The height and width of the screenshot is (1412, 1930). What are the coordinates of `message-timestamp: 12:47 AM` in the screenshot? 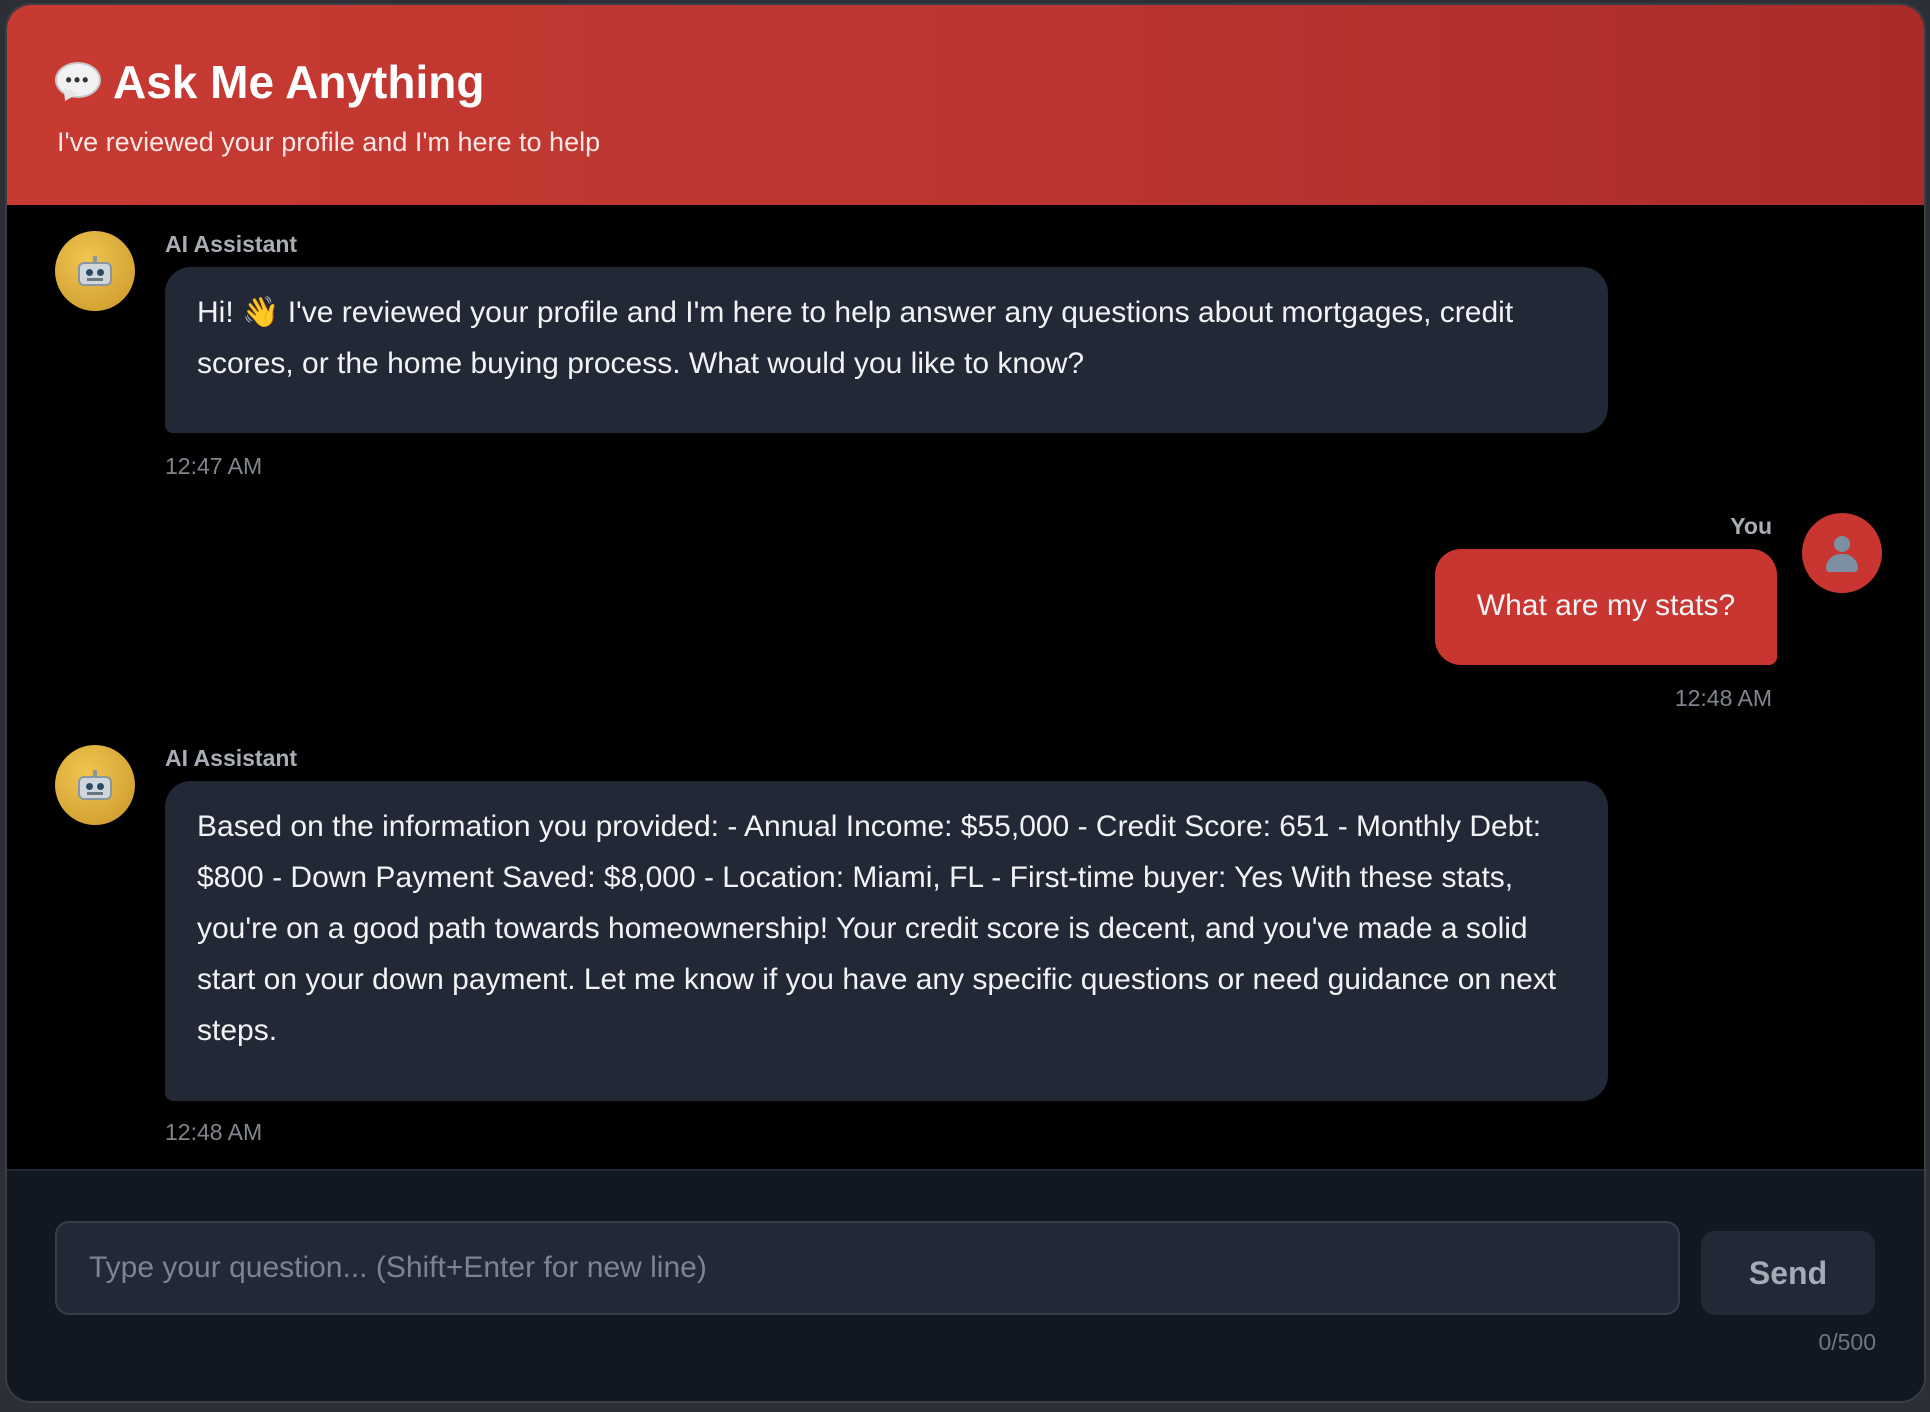 It's located at (214, 466).